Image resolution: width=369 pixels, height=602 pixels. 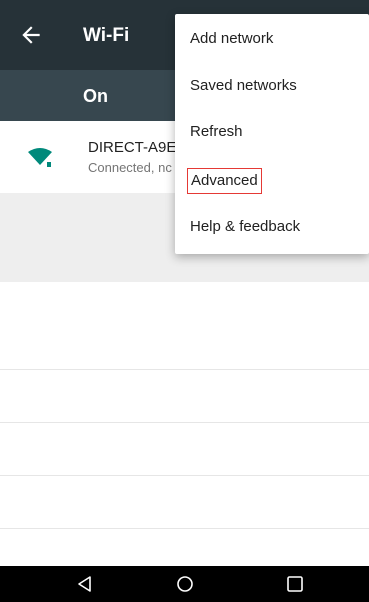 What do you see at coordinates (224, 181) in the screenshot?
I see `menu-item-label: Advanced` at bounding box center [224, 181].